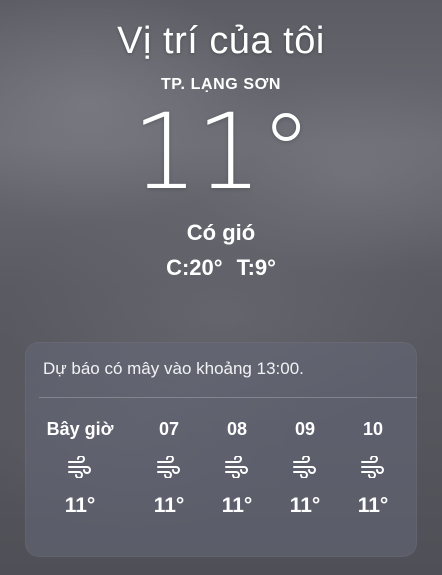 Image resolution: width=442 pixels, height=575 pixels. What do you see at coordinates (173, 368) in the screenshot?
I see `forecast-summary: Dự báo có mây vào khoảng 13:00.` at bounding box center [173, 368].